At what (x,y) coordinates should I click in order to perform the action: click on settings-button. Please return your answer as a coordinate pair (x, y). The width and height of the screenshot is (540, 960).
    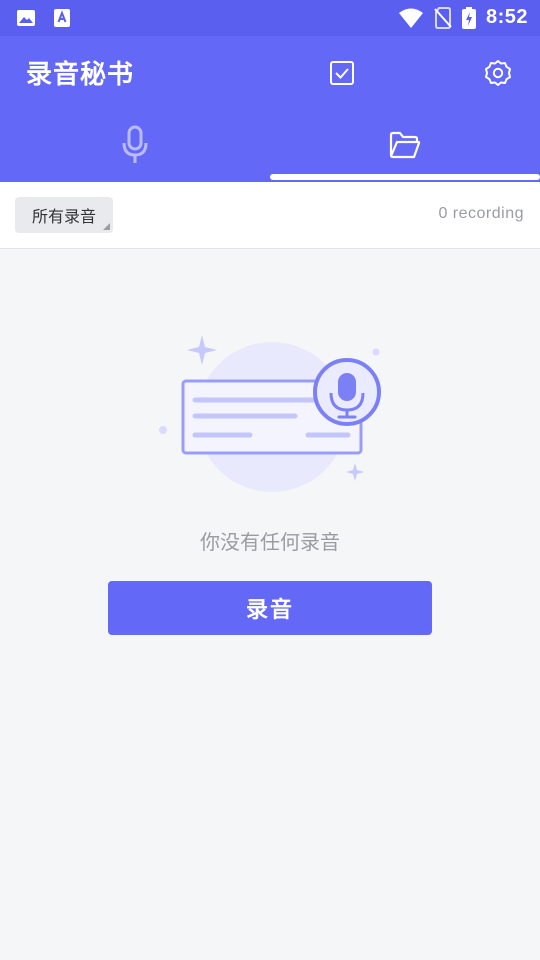
    Looking at the image, I should click on (498, 73).